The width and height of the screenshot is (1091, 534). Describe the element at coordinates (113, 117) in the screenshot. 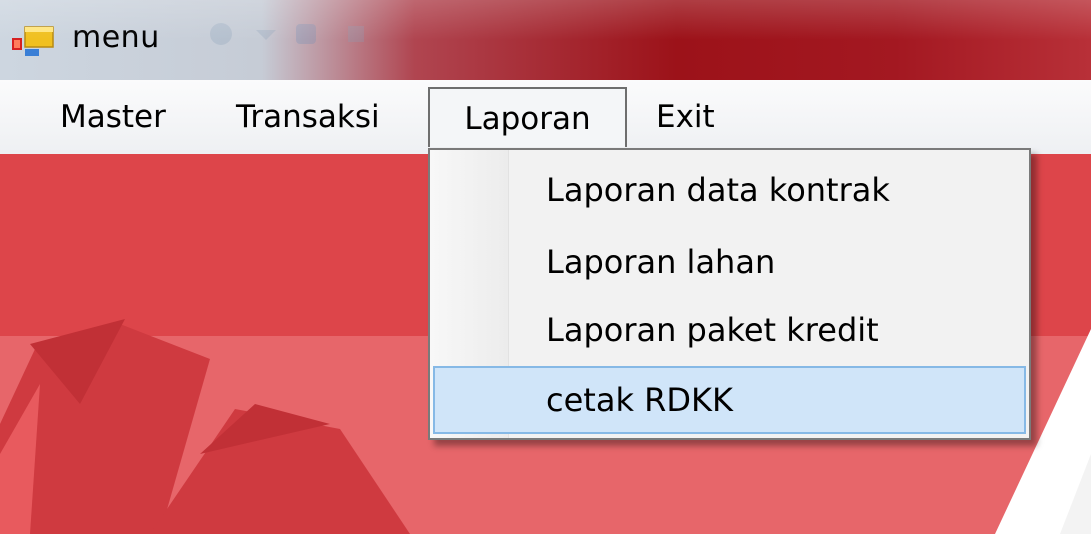

I see `menu-master: Master` at that location.